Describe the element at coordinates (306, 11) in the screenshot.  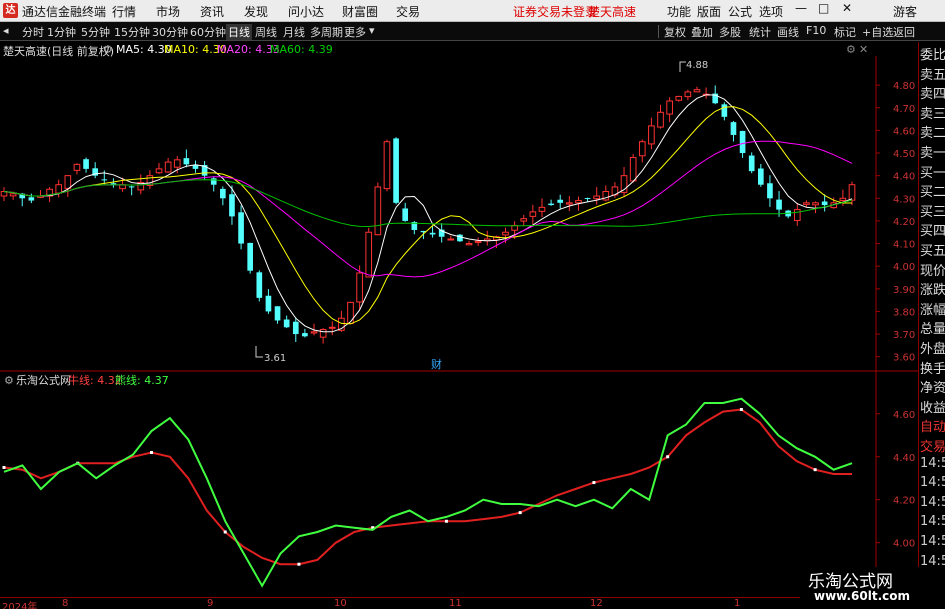
I see `menu-wenxiaoda: 问小达` at that location.